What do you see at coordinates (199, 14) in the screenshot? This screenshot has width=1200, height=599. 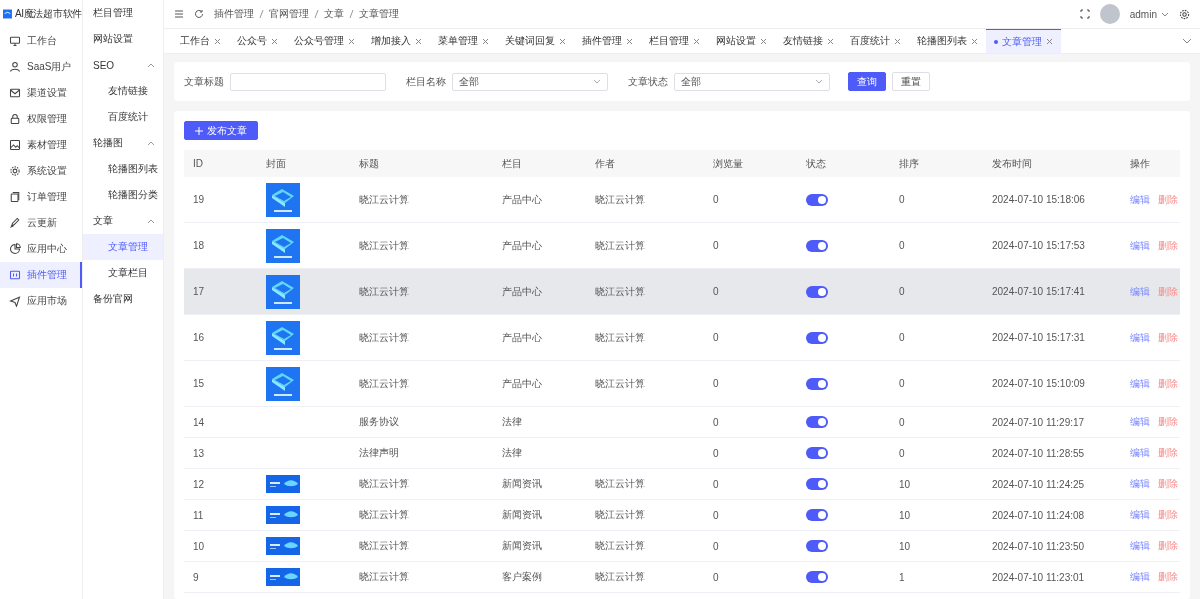 I see `refresh-icon` at bounding box center [199, 14].